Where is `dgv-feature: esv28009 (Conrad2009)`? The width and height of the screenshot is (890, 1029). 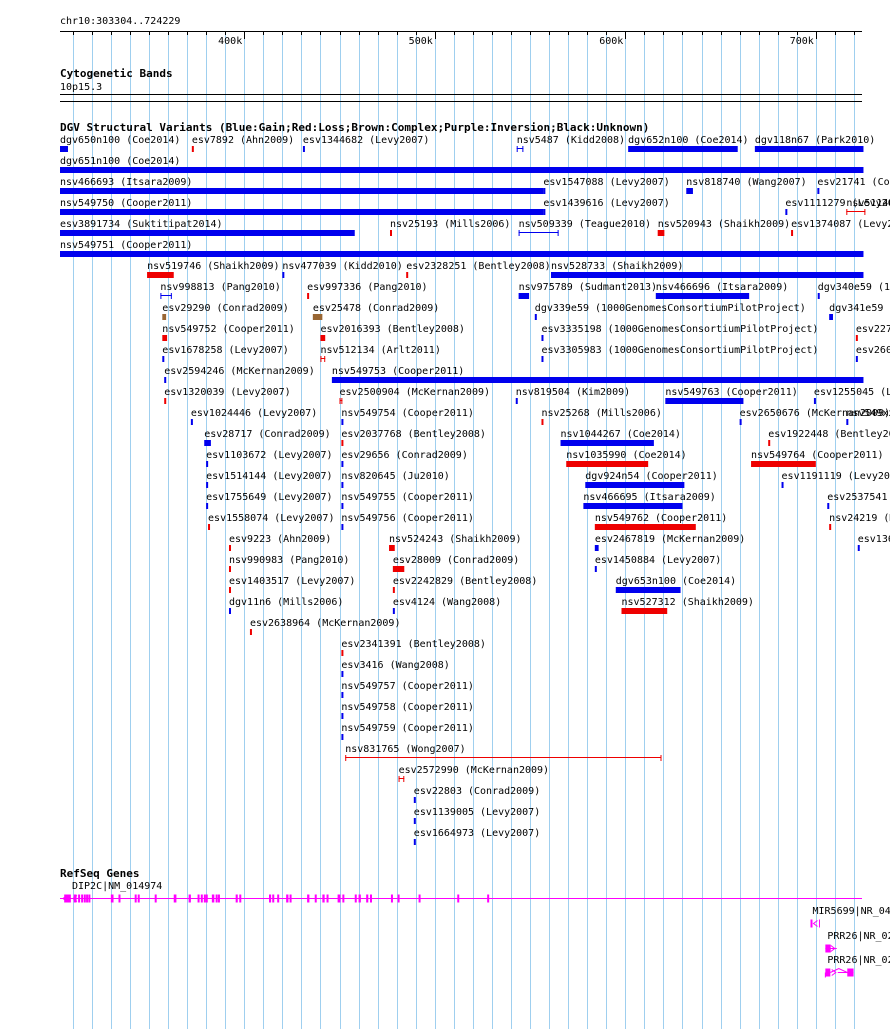
dgv-feature: esv28009 (Conrad2009) is located at coordinates (455, 563).